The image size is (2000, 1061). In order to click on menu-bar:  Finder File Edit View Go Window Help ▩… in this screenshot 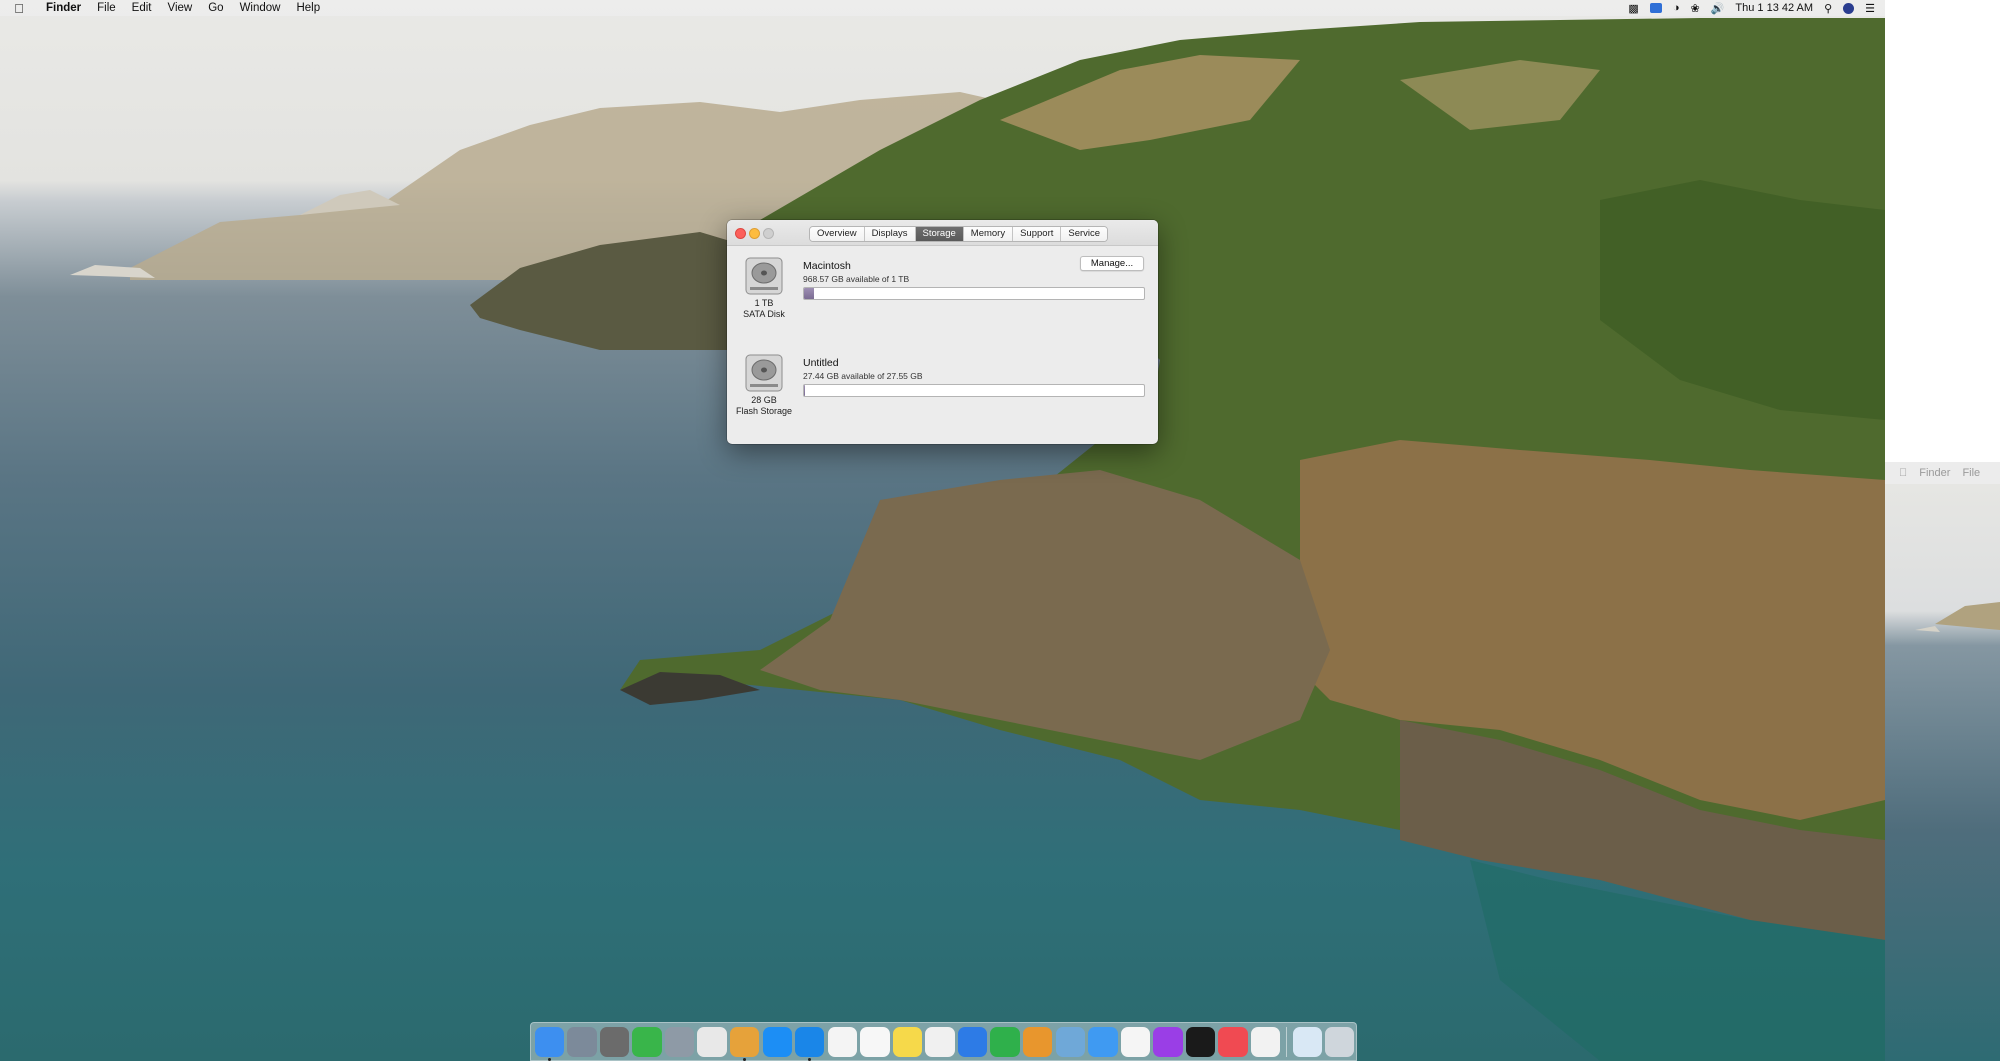, I will do `click(942, 8)`.